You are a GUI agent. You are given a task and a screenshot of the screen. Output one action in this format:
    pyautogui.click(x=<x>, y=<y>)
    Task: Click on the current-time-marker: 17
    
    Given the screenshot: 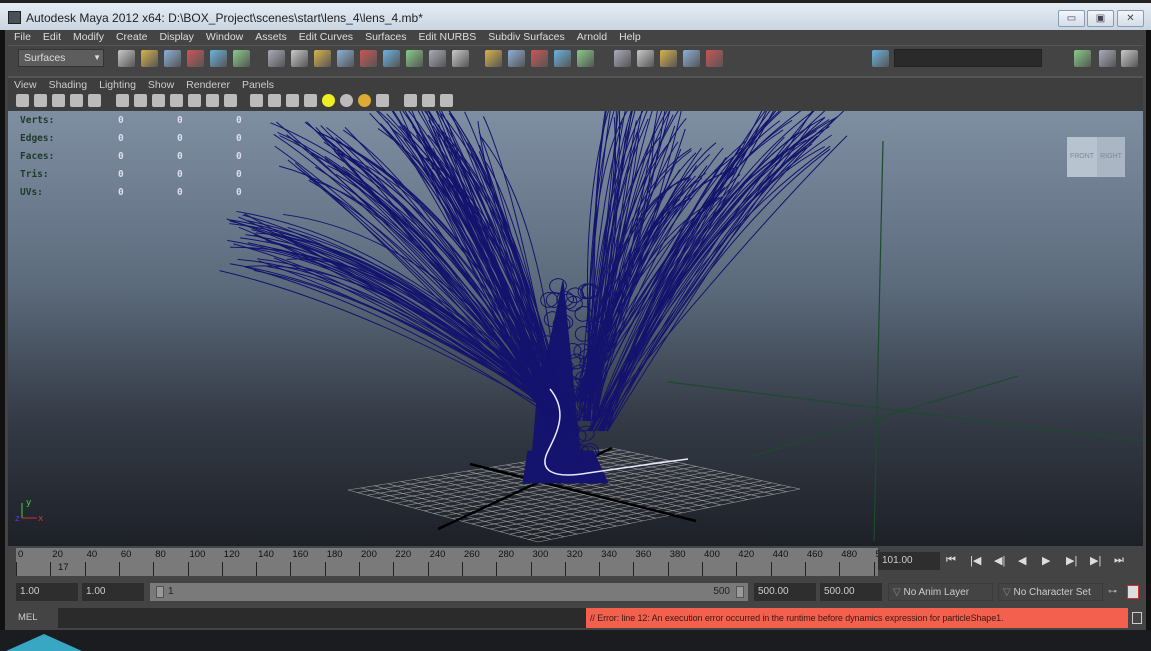 What is the action you would take?
    pyautogui.click(x=63, y=567)
    